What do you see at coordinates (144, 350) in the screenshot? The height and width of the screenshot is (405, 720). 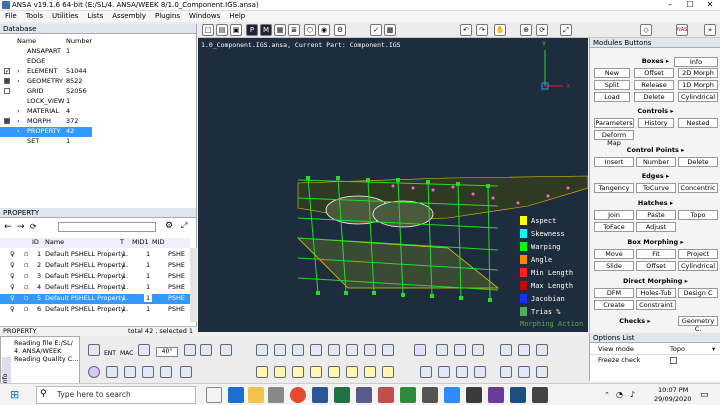 I see `cube-view-icon` at bounding box center [144, 350].